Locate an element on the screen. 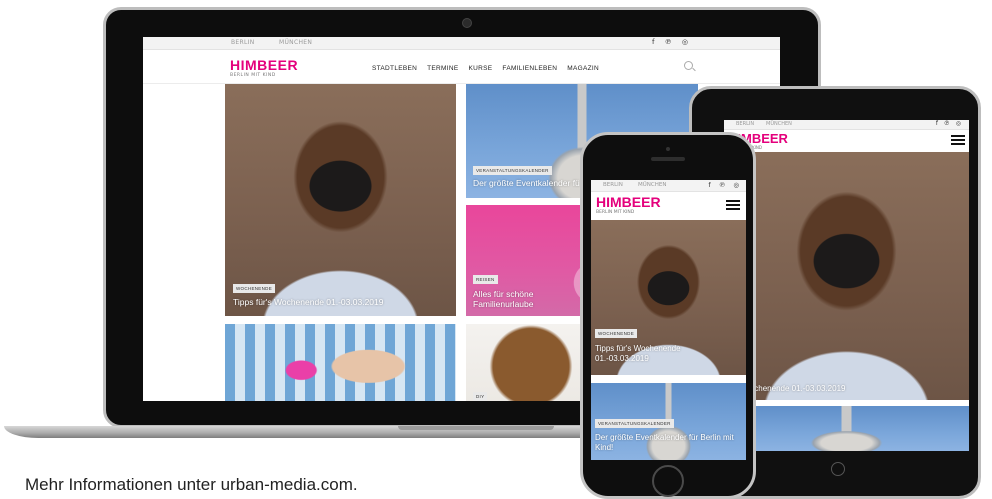 The width and height of the screenshot is (992, 499). card-title: Alles für schöne Familienurlaube is located at coordinates (503, 299).